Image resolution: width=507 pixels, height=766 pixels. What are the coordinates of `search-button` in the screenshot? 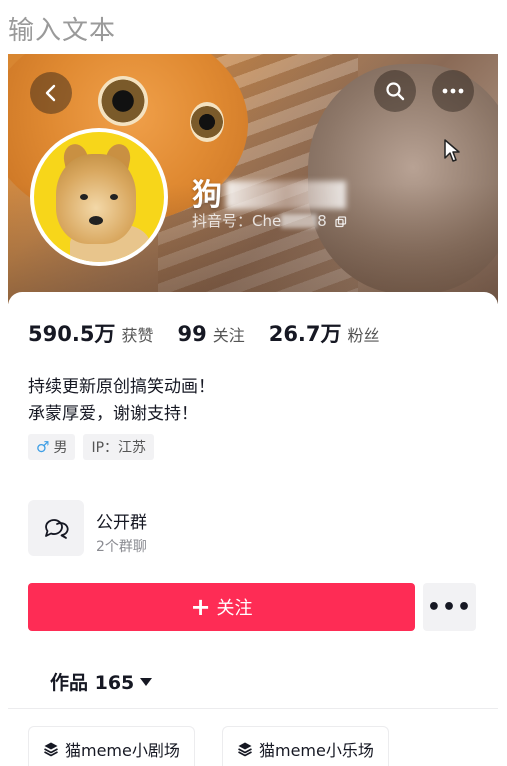 It's located at (395, 91).